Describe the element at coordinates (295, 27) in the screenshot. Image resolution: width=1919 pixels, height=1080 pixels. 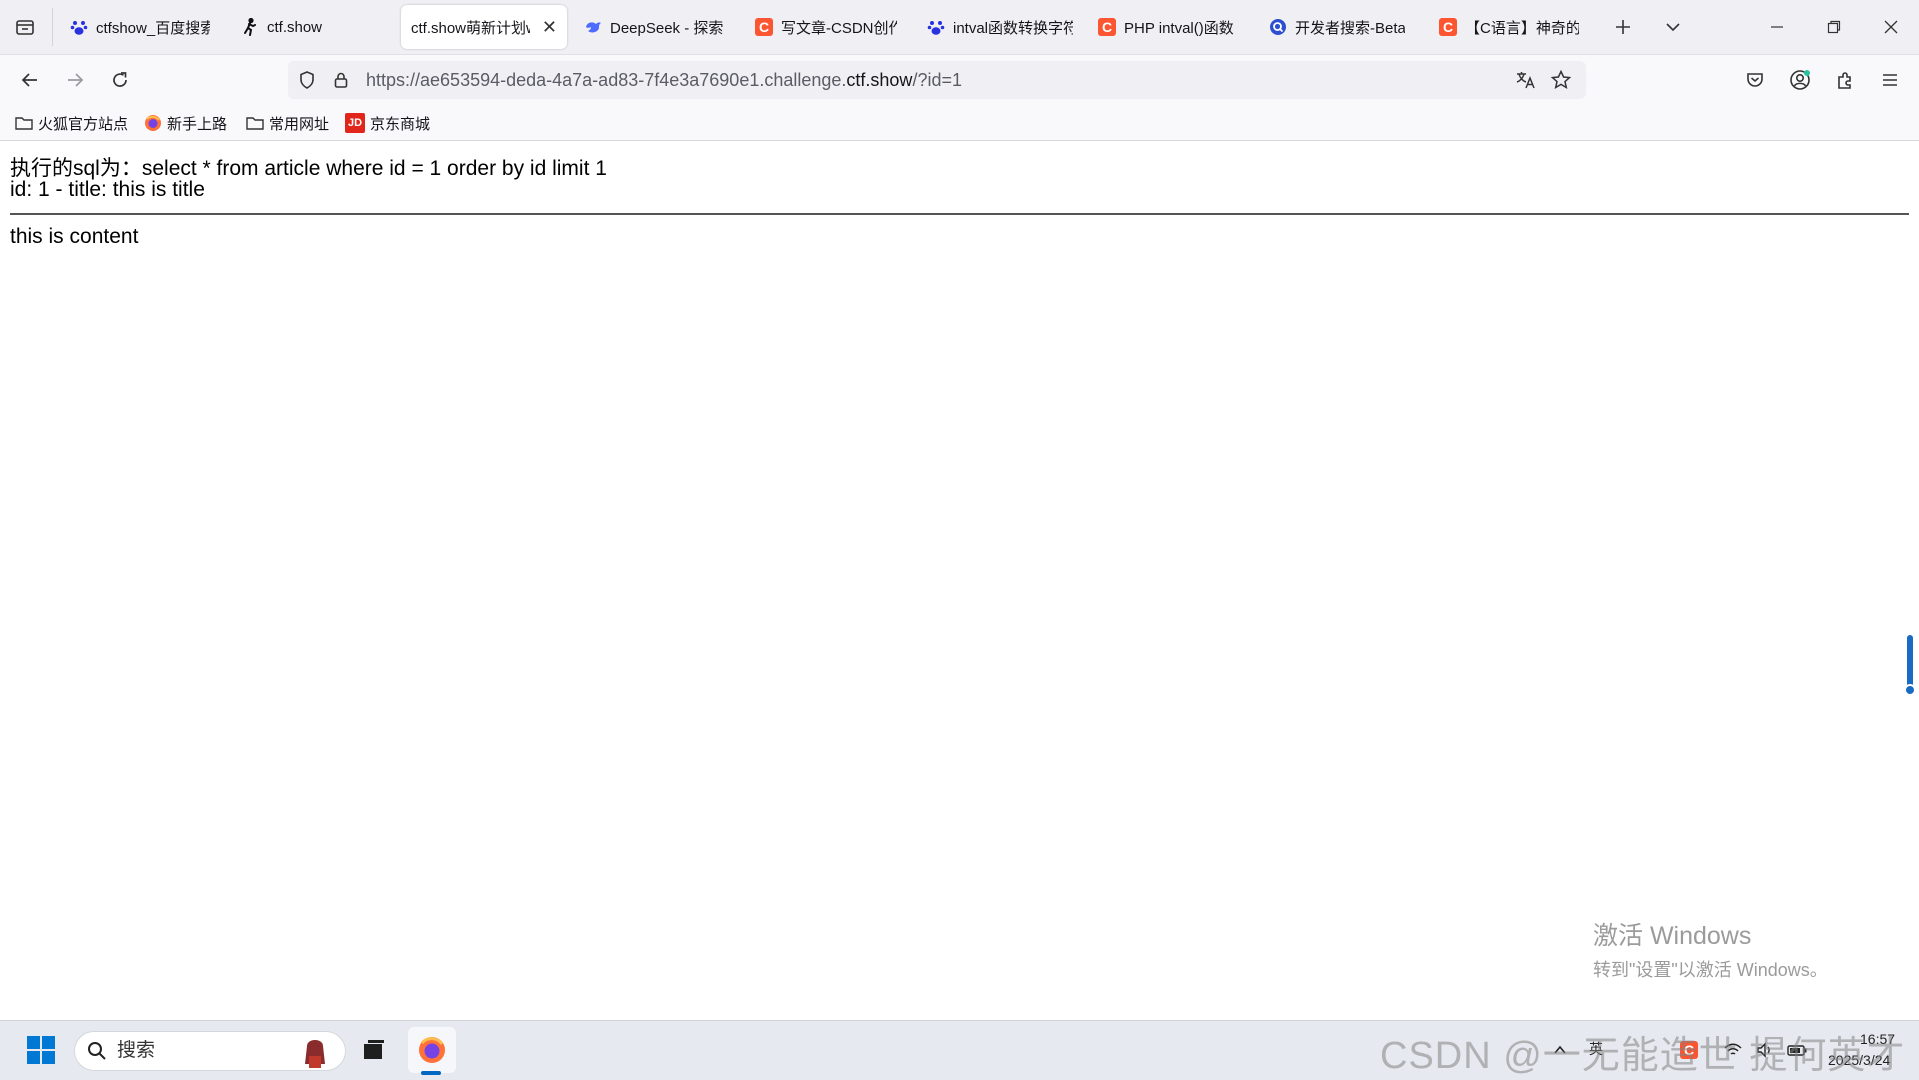
I see `tab-title: ctf.show` at that location.